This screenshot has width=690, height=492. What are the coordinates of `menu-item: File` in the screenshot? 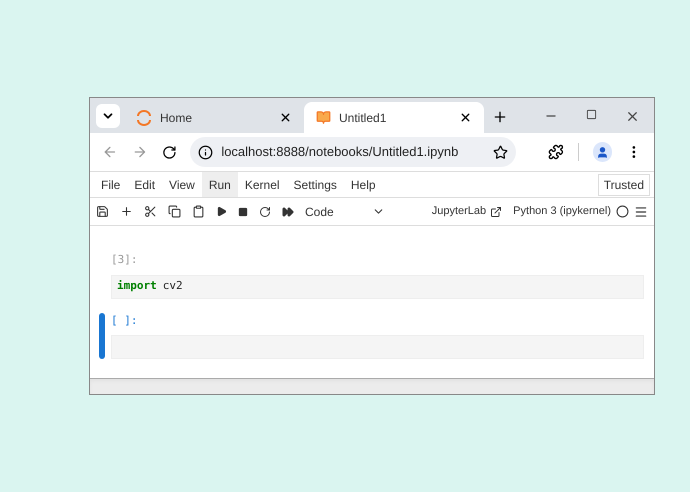 It's located at (111, 184).